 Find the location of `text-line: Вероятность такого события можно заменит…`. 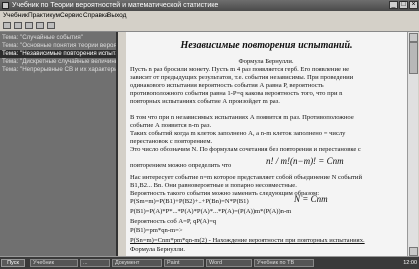

text-line: Вероятность такого события можно заменит… is located at coordinates (225, 193).